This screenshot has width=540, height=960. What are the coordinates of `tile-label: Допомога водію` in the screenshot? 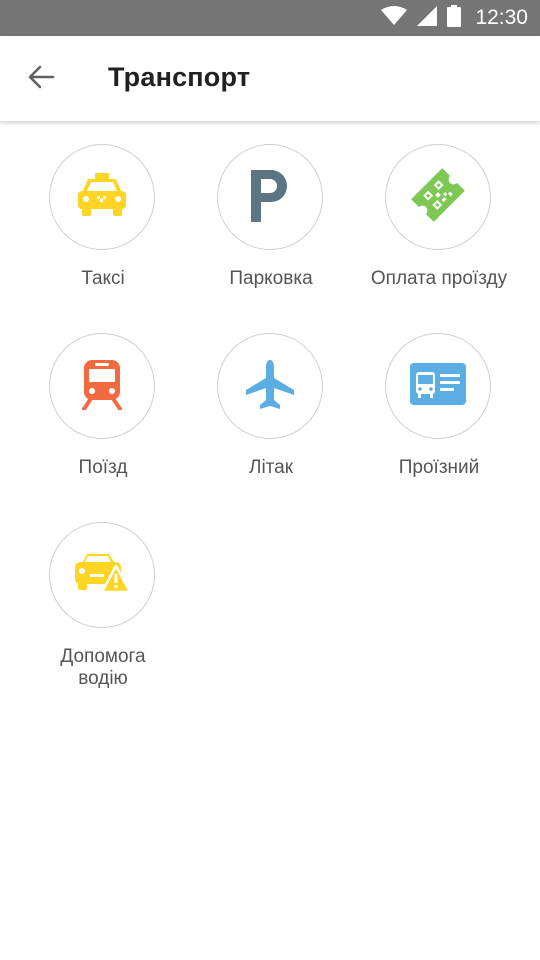 It's located at (103, 667).